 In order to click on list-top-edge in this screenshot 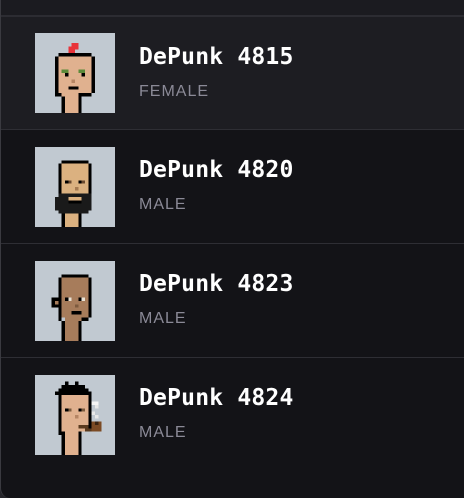, I will do `click(232, 8)`.